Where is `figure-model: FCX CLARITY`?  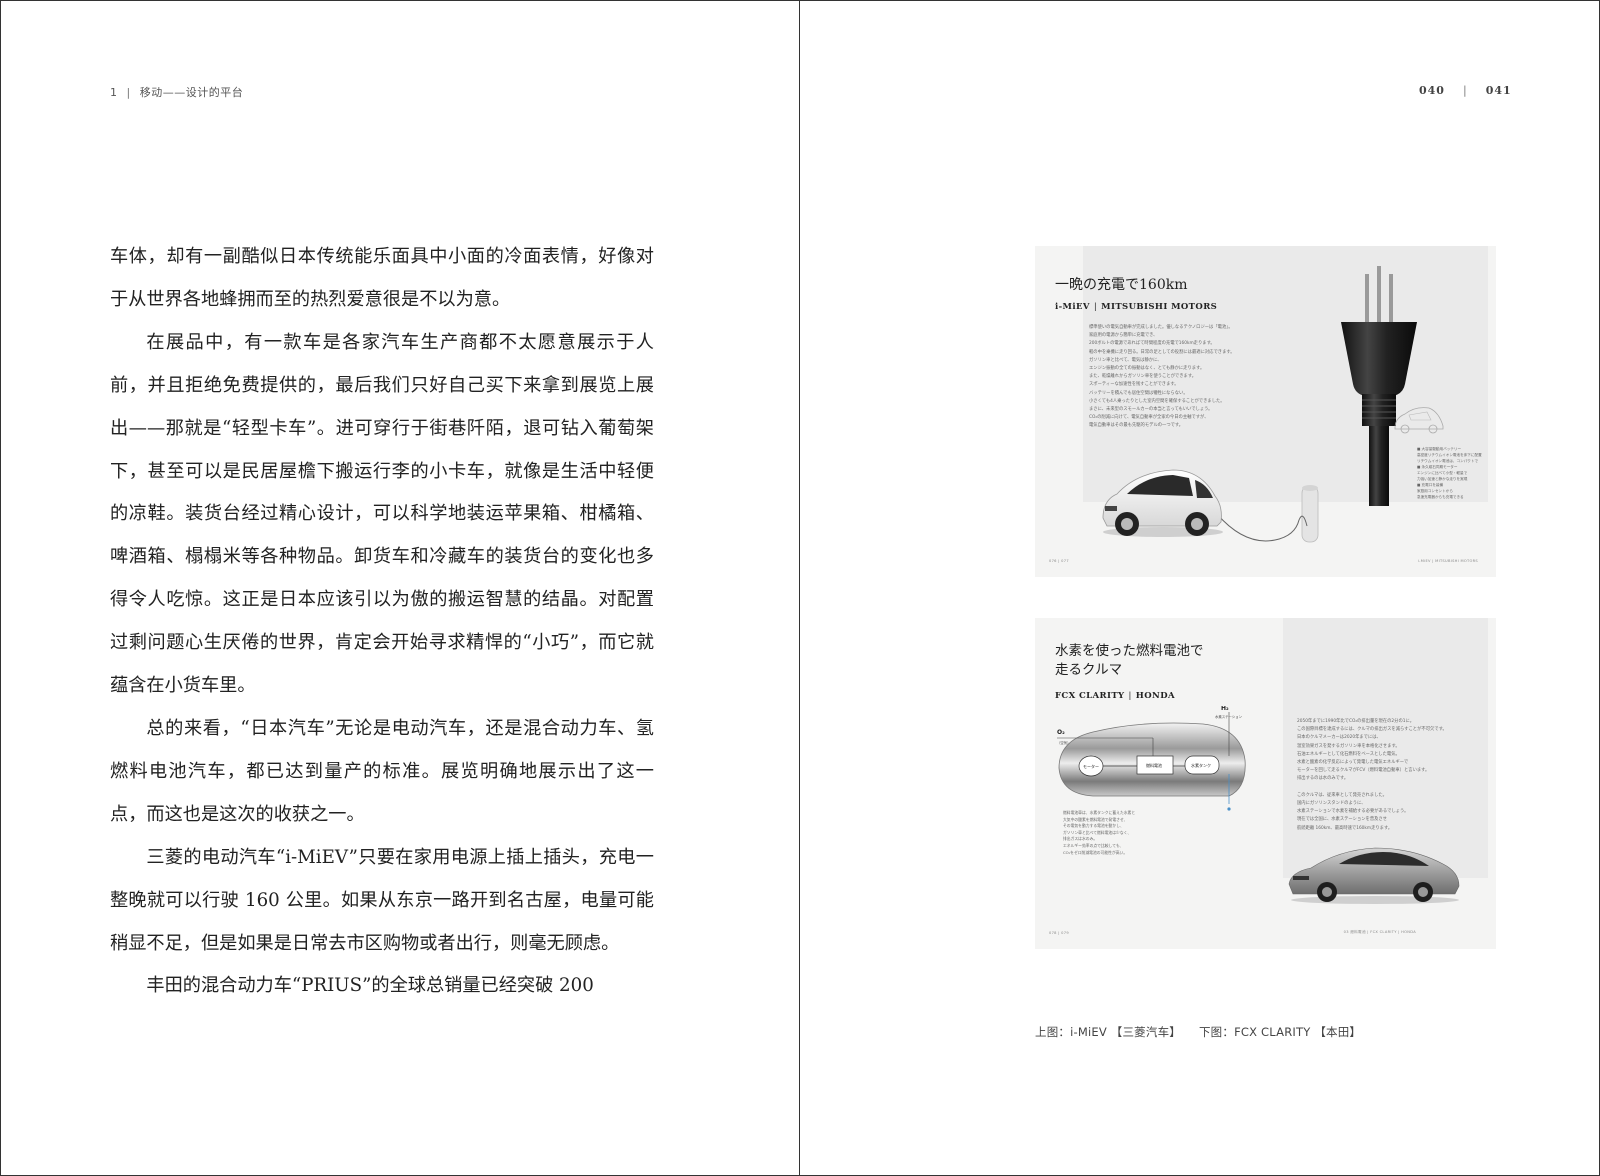 figure-model: FCX CLARITY is located at coordinates (1090, 696).